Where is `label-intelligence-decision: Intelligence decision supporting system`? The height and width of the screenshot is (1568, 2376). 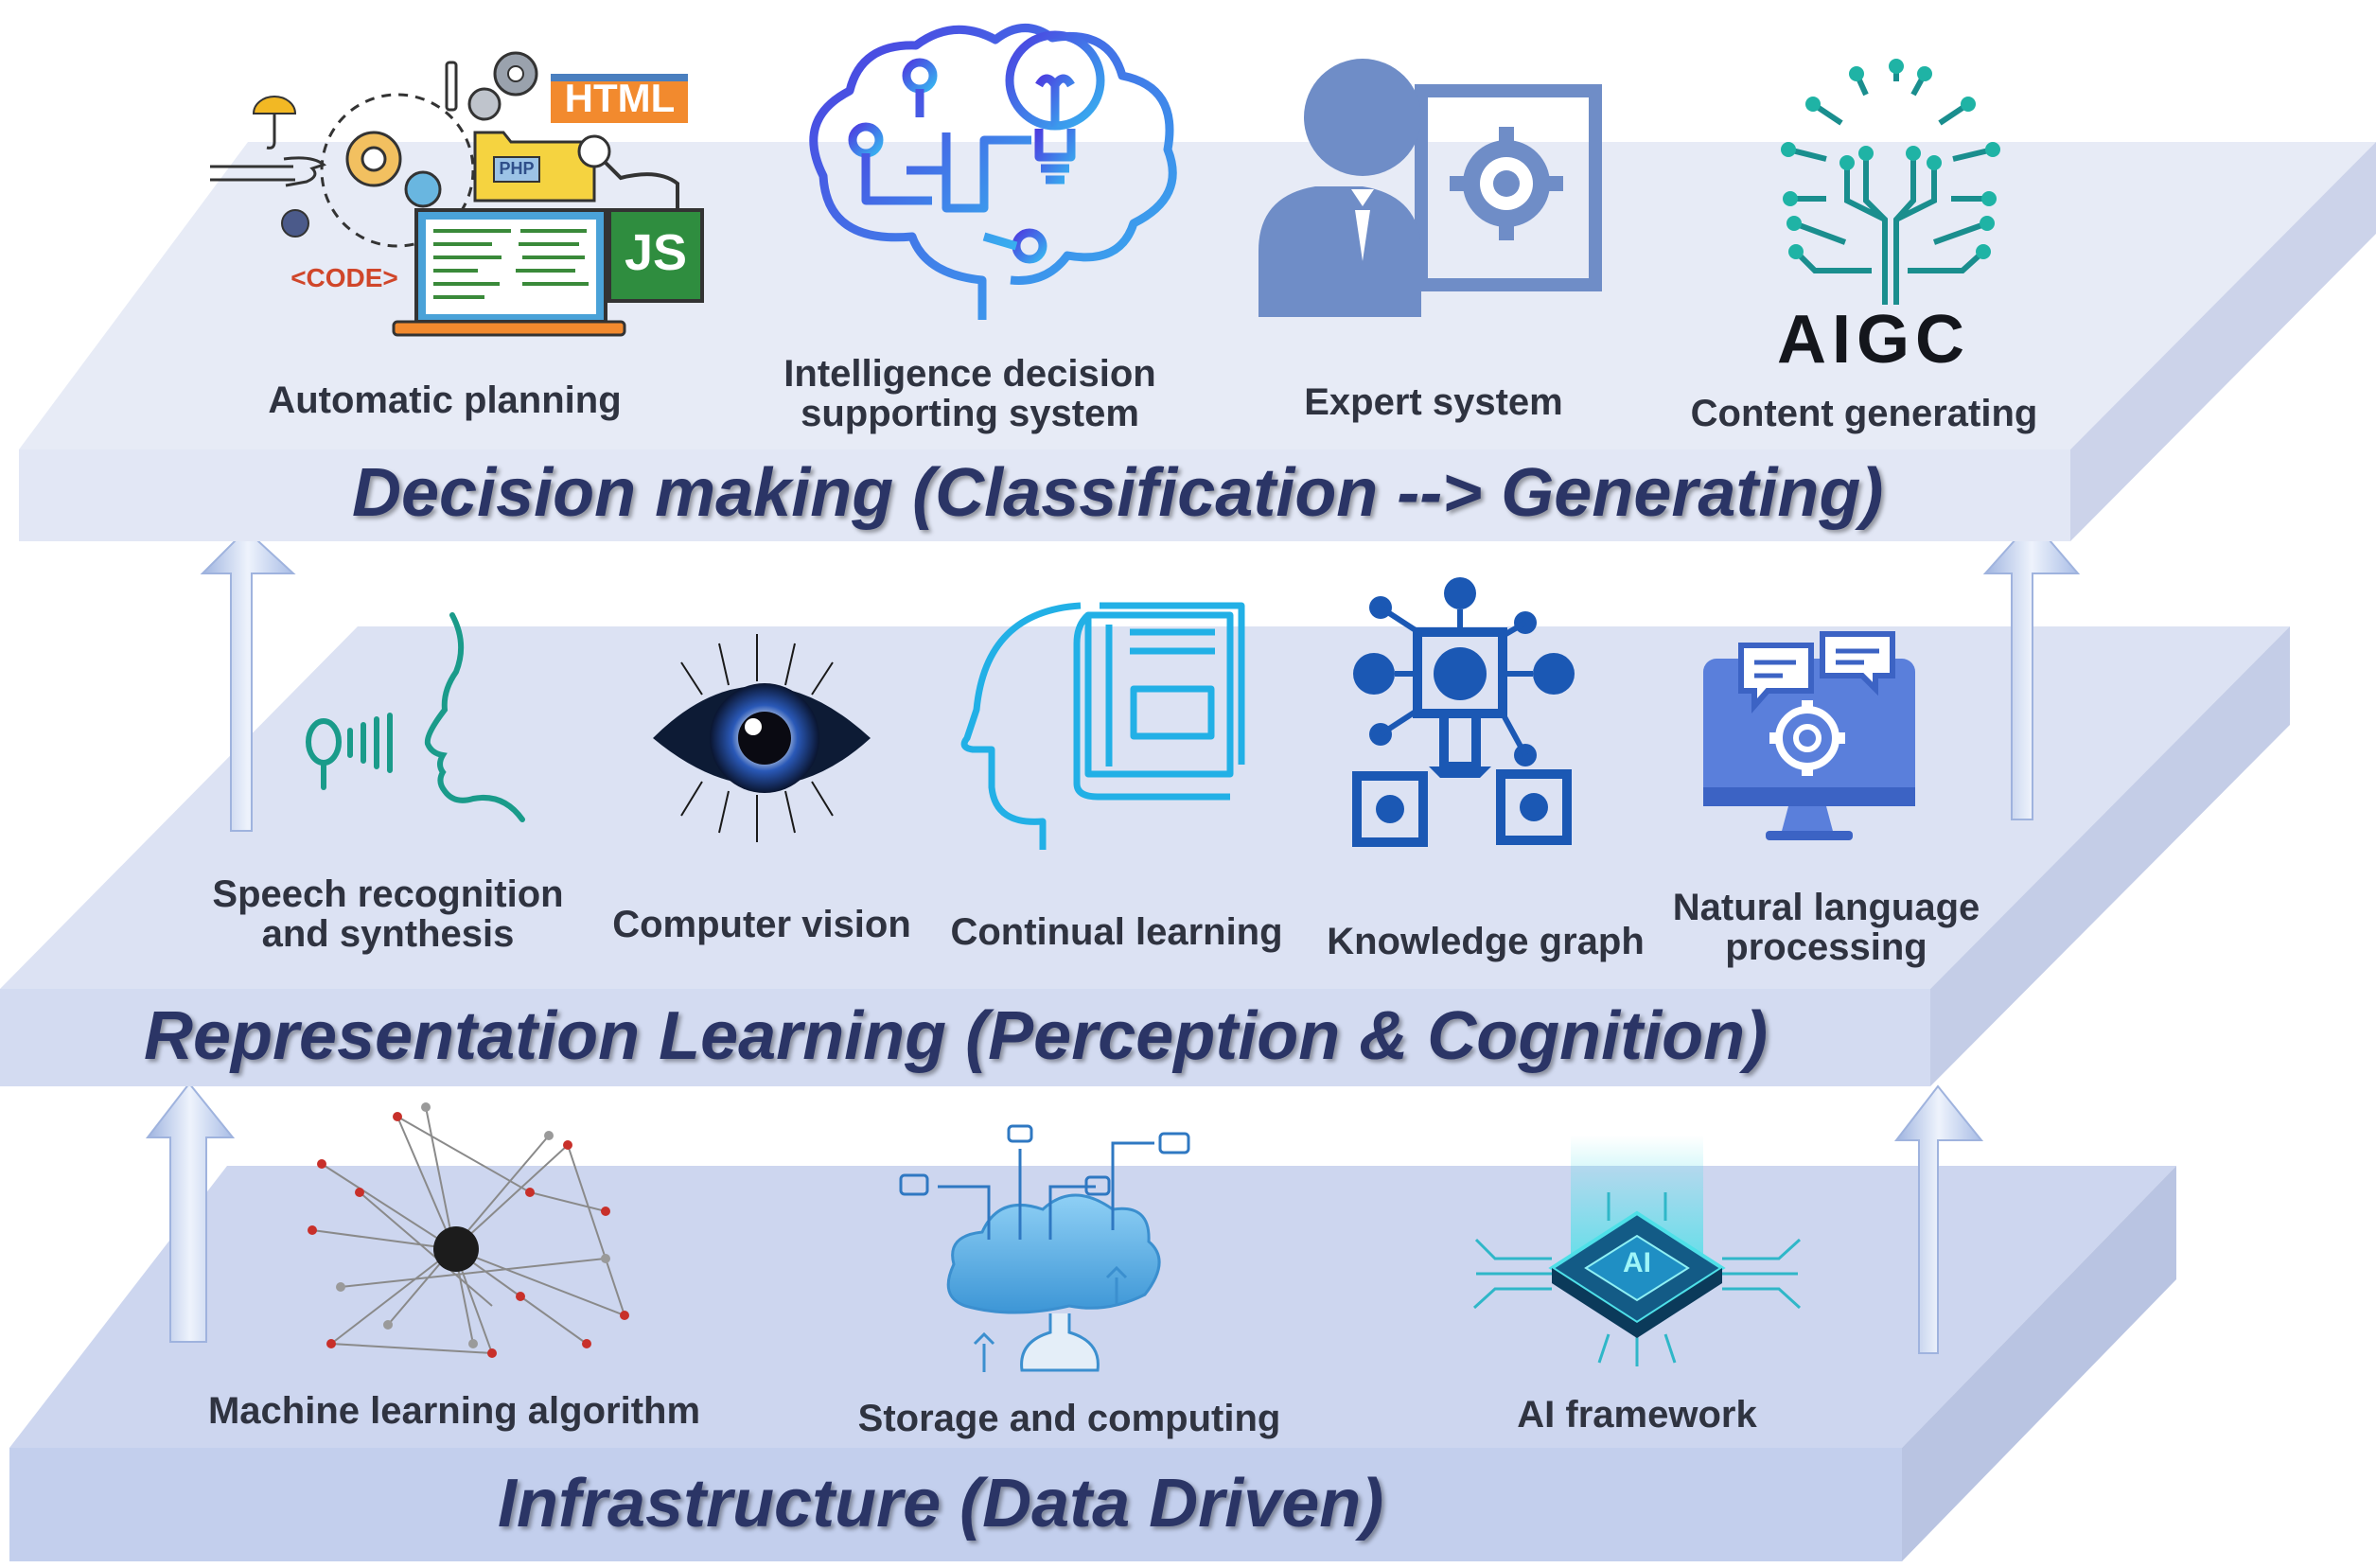
label-intelligence-decision: Intelligence decision supporting system is located at coordinates (970, 393).